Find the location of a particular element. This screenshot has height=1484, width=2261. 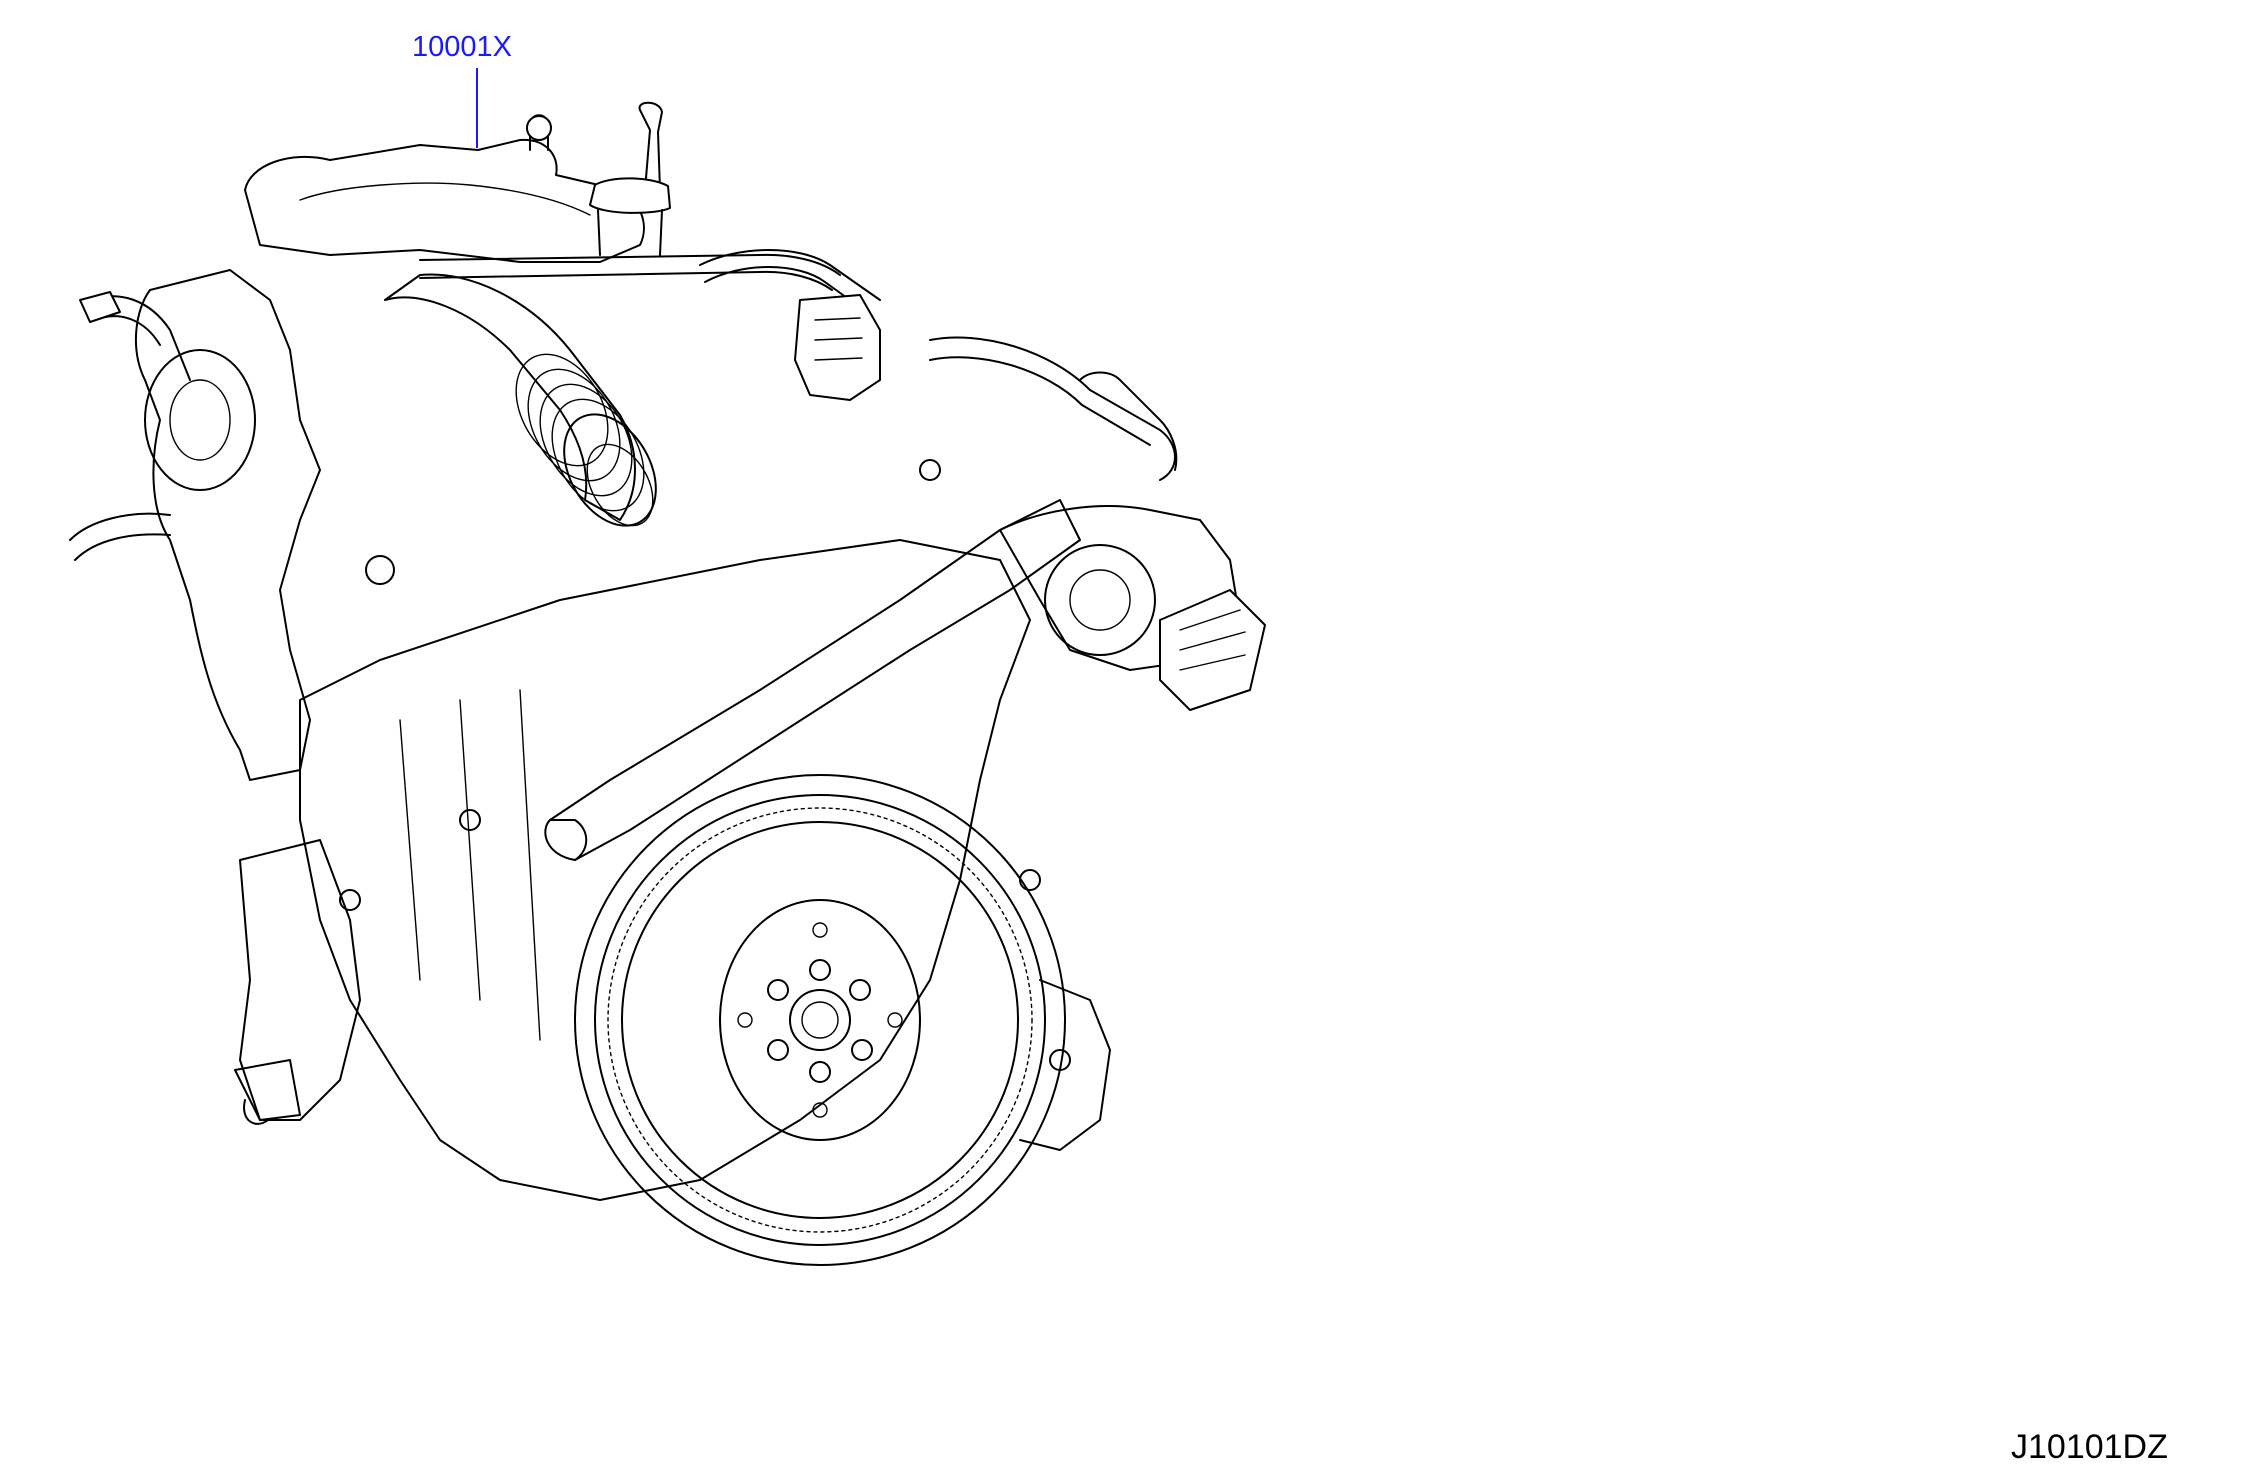

head-cover is located at coordinates (444, 200).